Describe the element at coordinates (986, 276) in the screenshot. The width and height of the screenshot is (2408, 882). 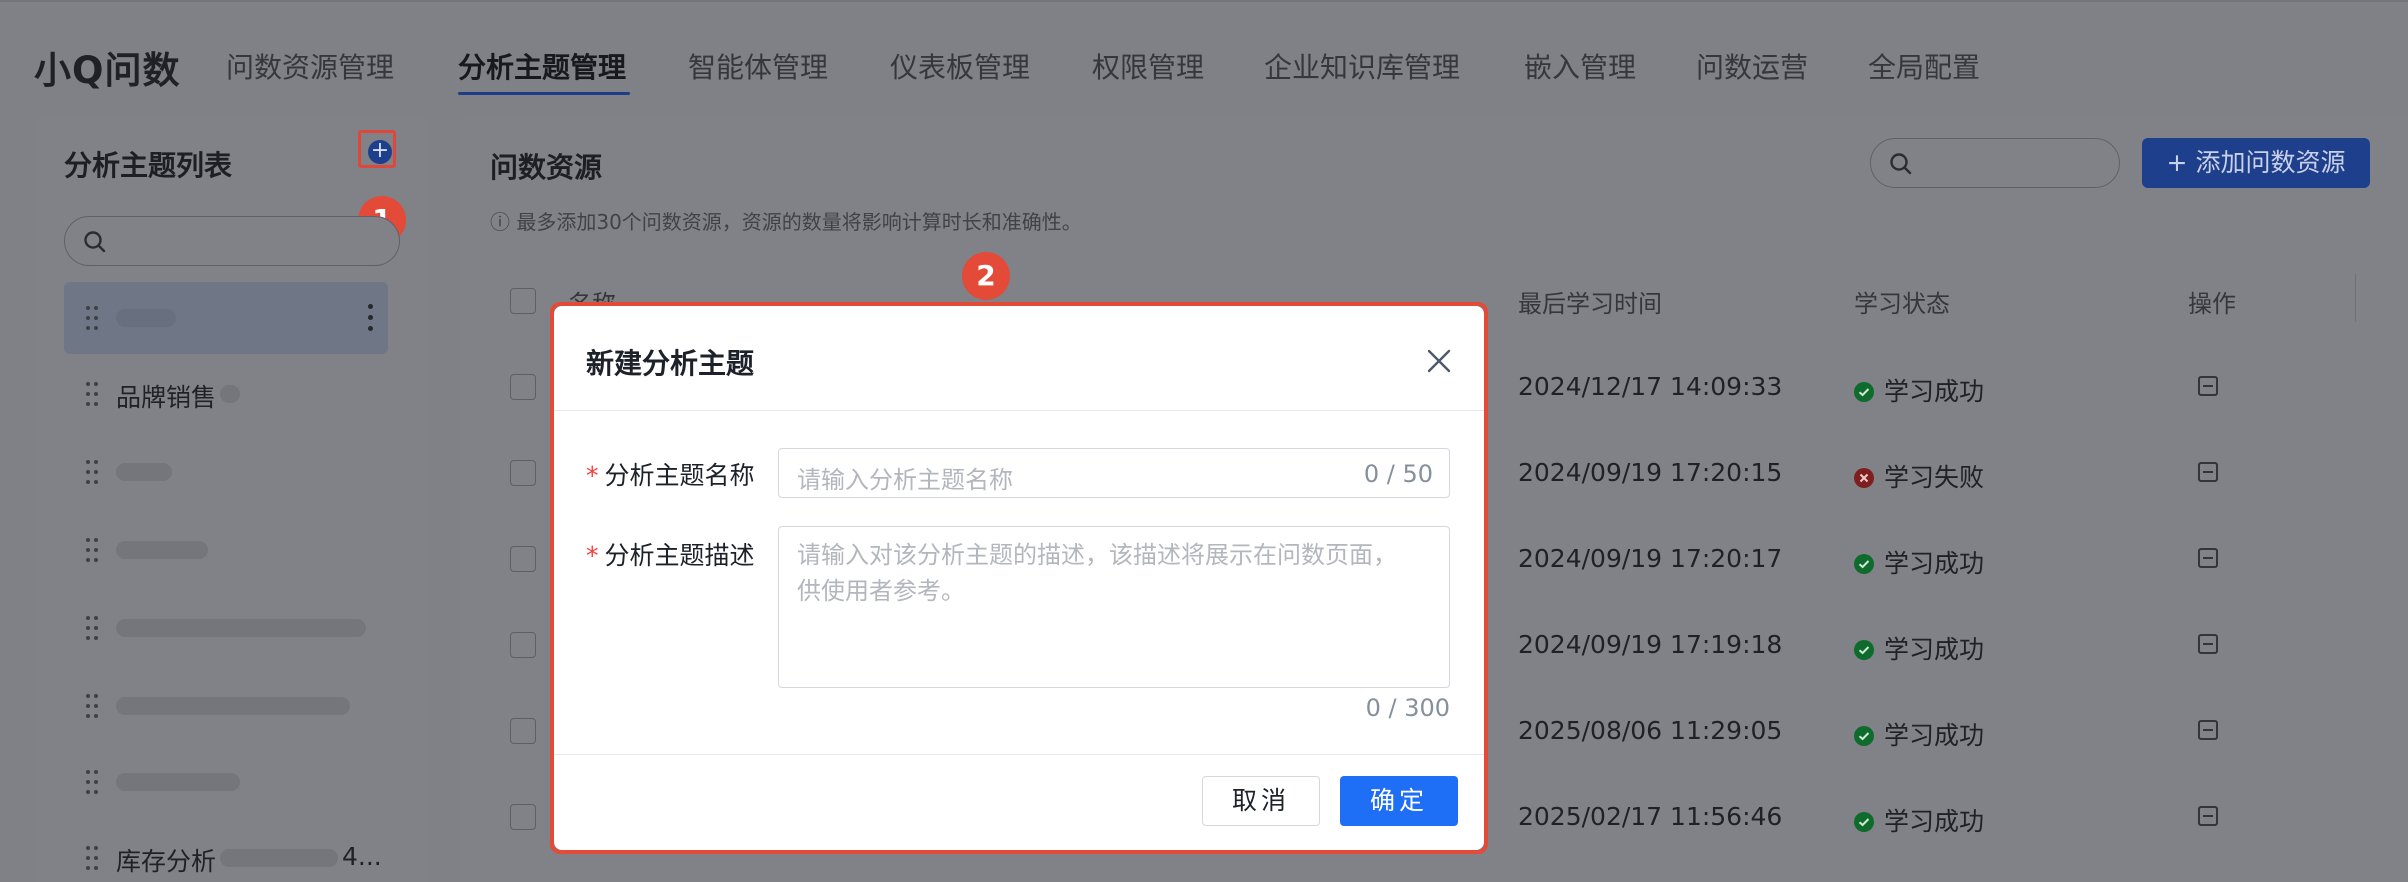
I see `annotation-badge-2: 2` at that location.